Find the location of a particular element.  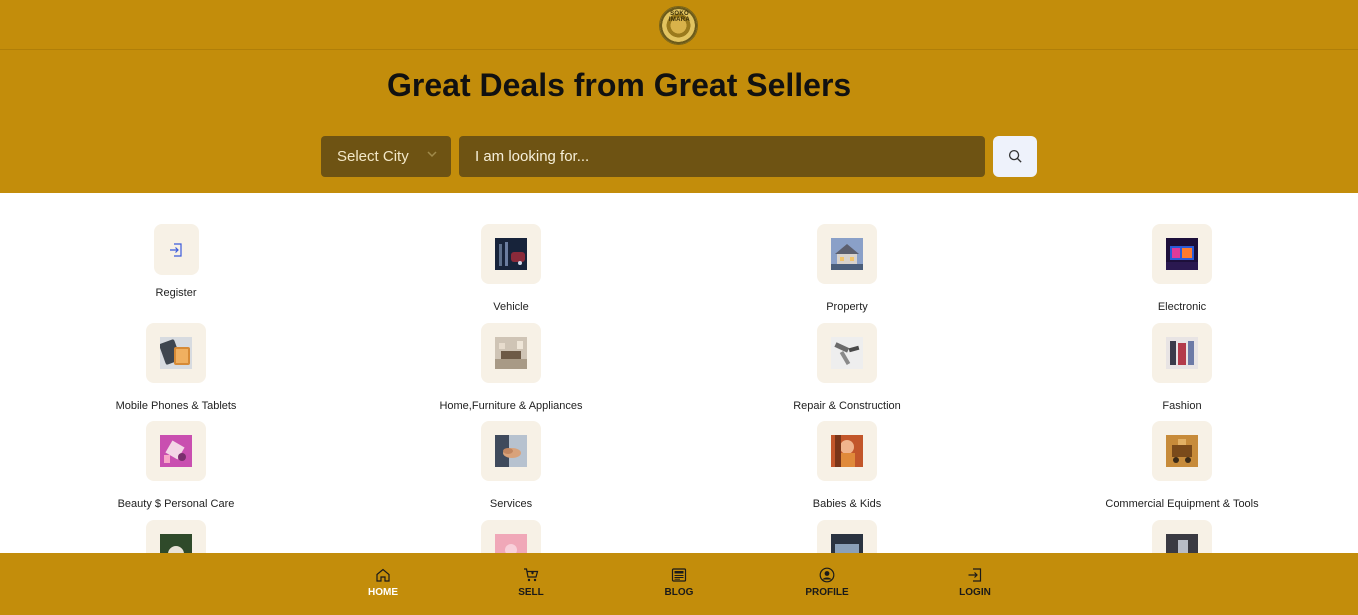

logo-text: SOKO IMARA is located at coordinates (679, 17).